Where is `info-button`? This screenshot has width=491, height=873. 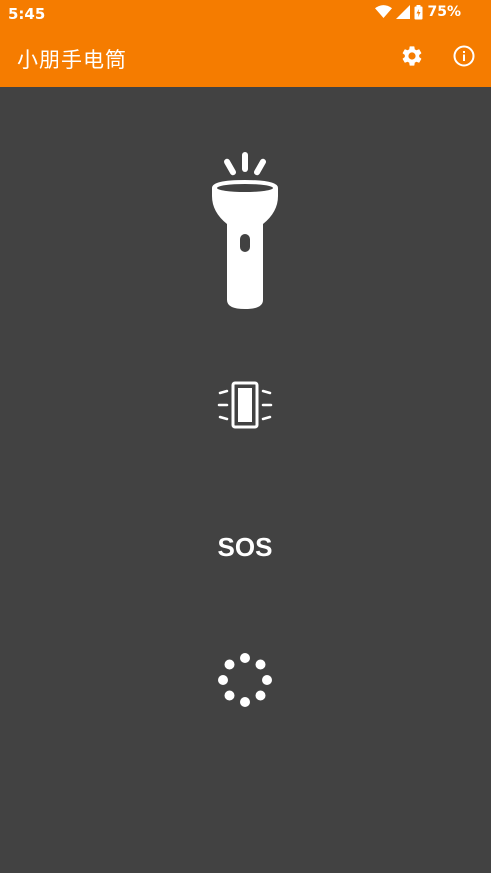 info-button is located at coordinates (464, 58).